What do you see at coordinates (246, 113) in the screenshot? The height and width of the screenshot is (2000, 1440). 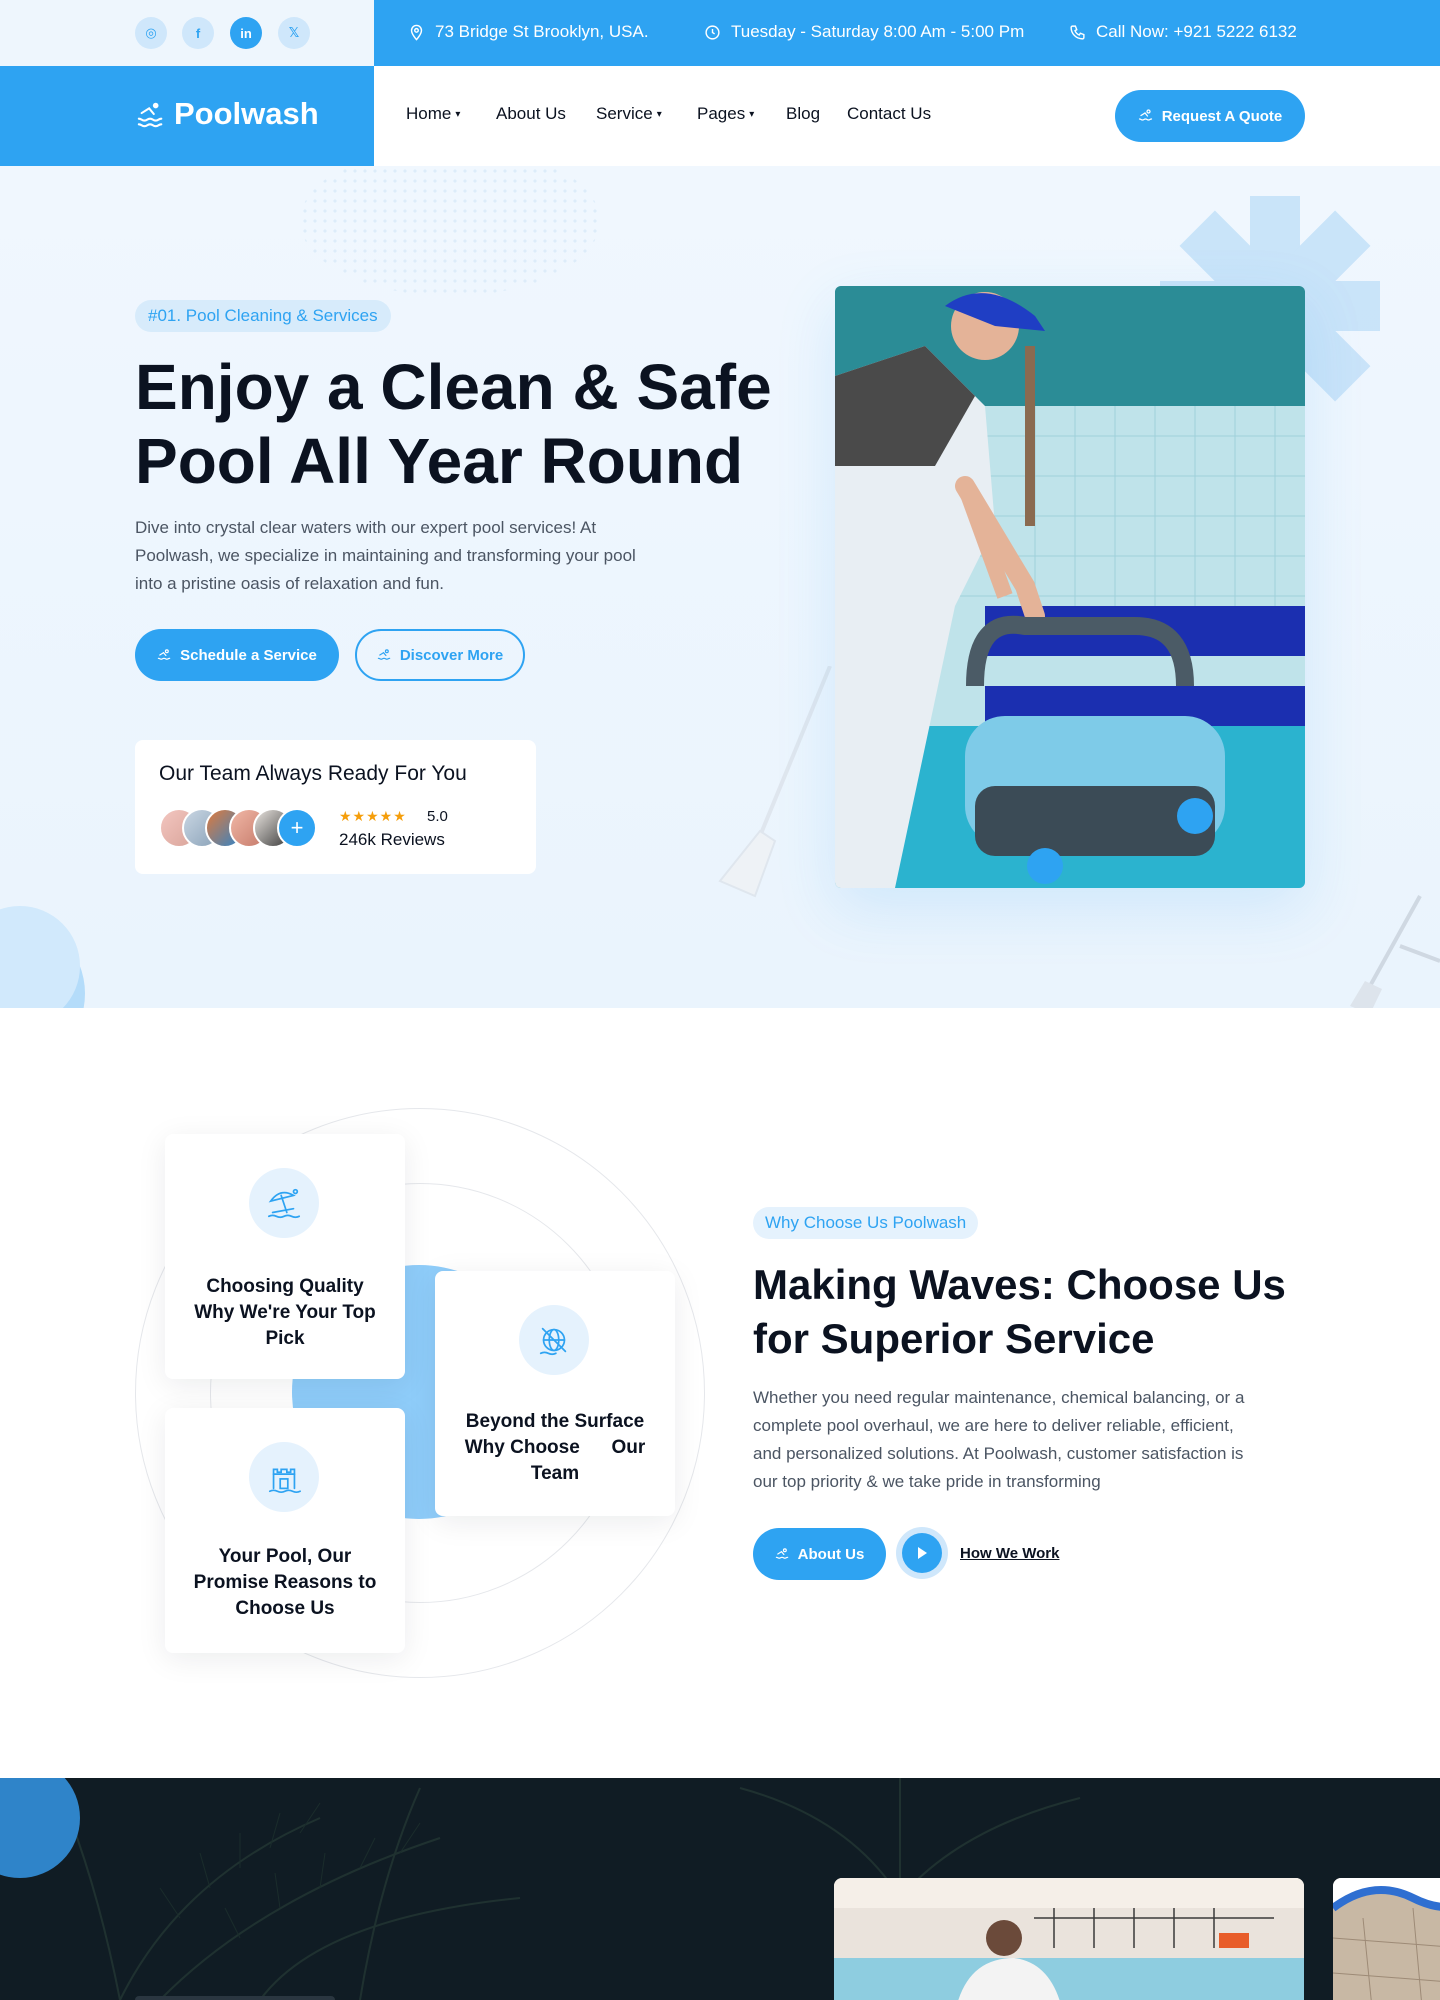 I see `logo-text: Poolwash` at bounding box center [246, 113].